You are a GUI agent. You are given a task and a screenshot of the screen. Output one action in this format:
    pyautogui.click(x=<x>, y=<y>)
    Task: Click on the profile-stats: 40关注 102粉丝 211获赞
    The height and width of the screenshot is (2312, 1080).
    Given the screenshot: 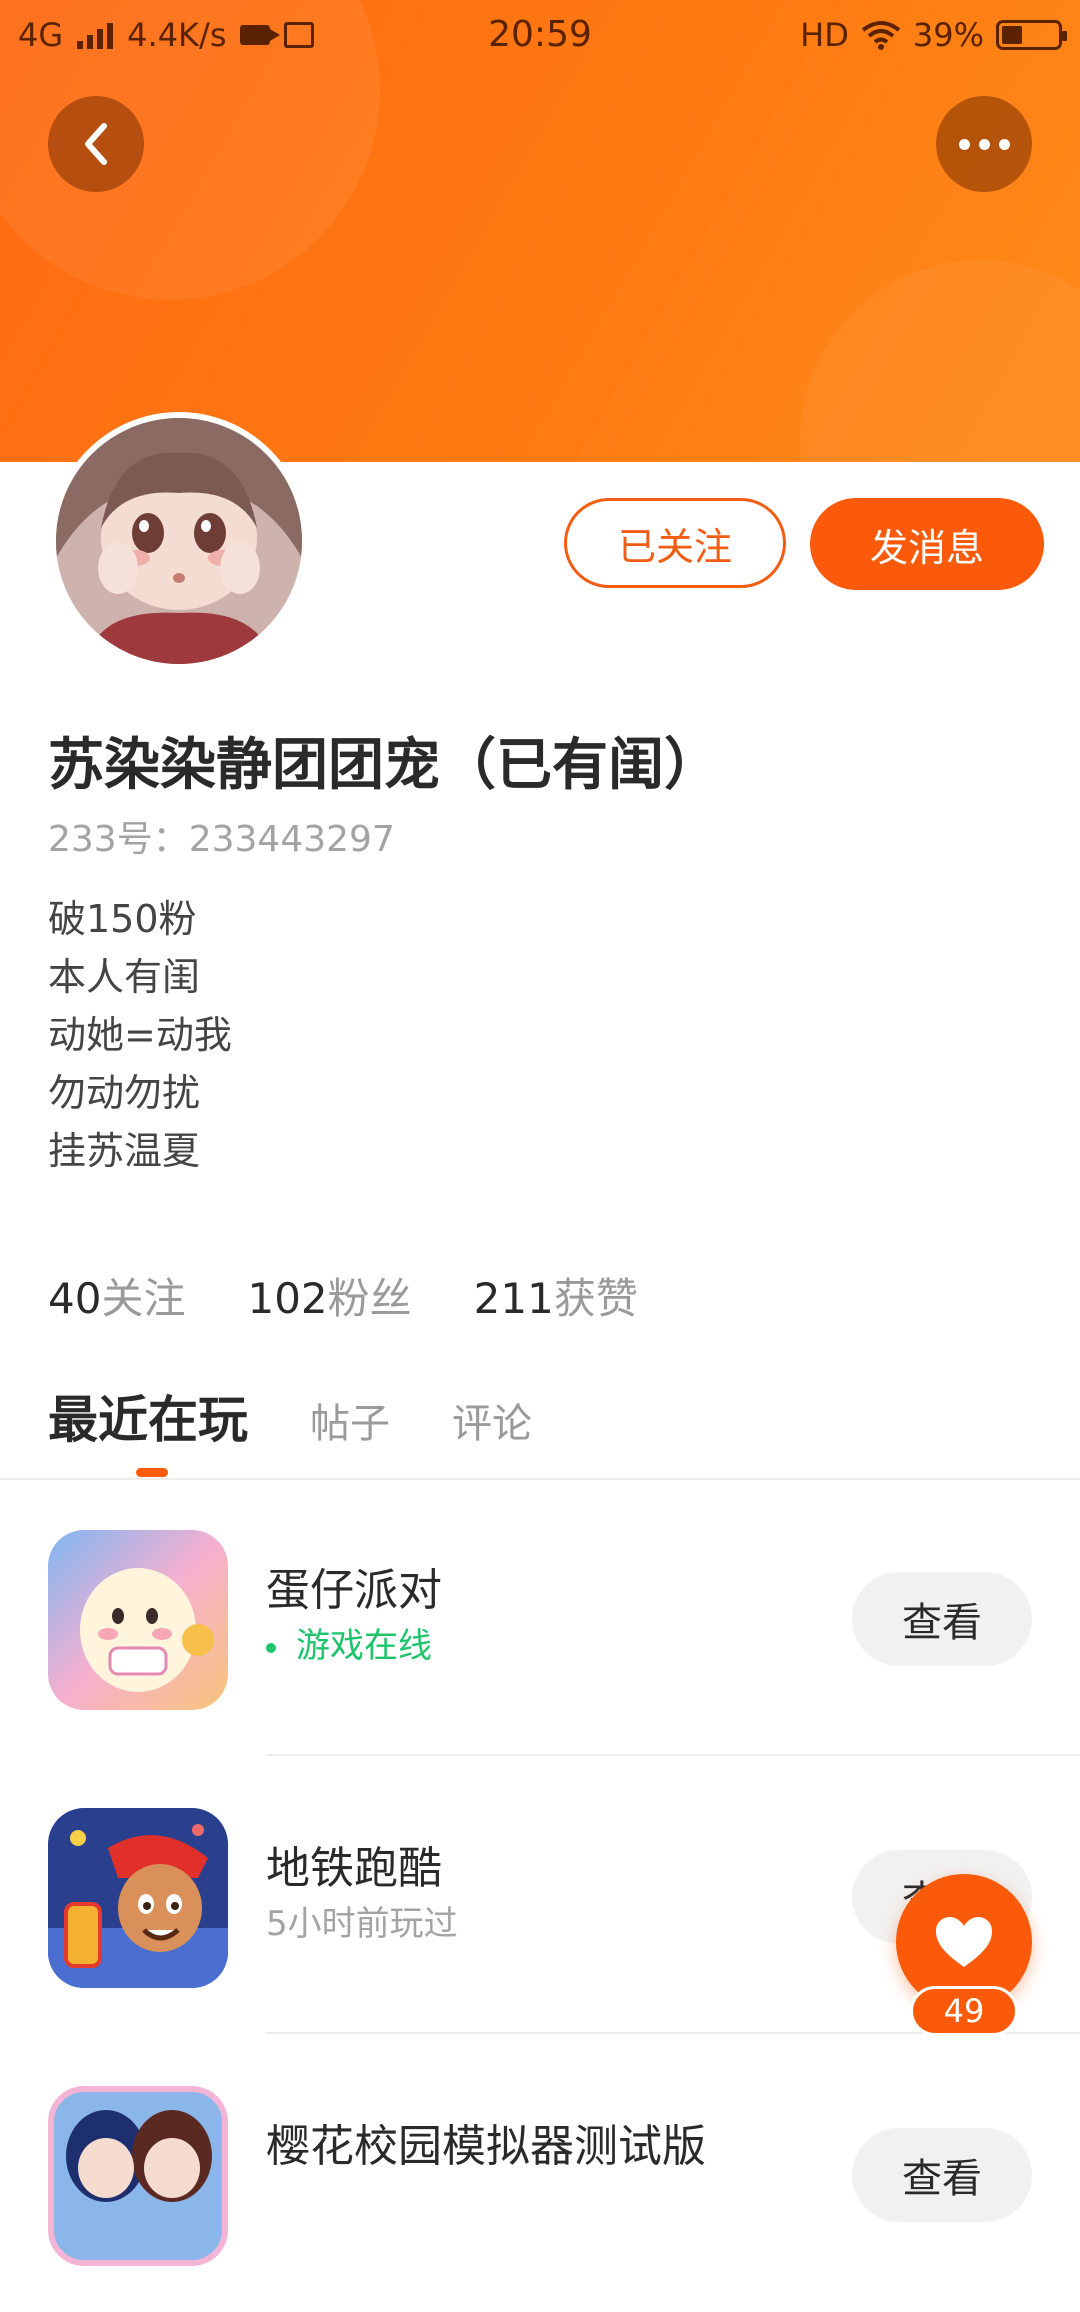 What is the action you would take?
    pyautogui.click(x=343, y=1295)
    